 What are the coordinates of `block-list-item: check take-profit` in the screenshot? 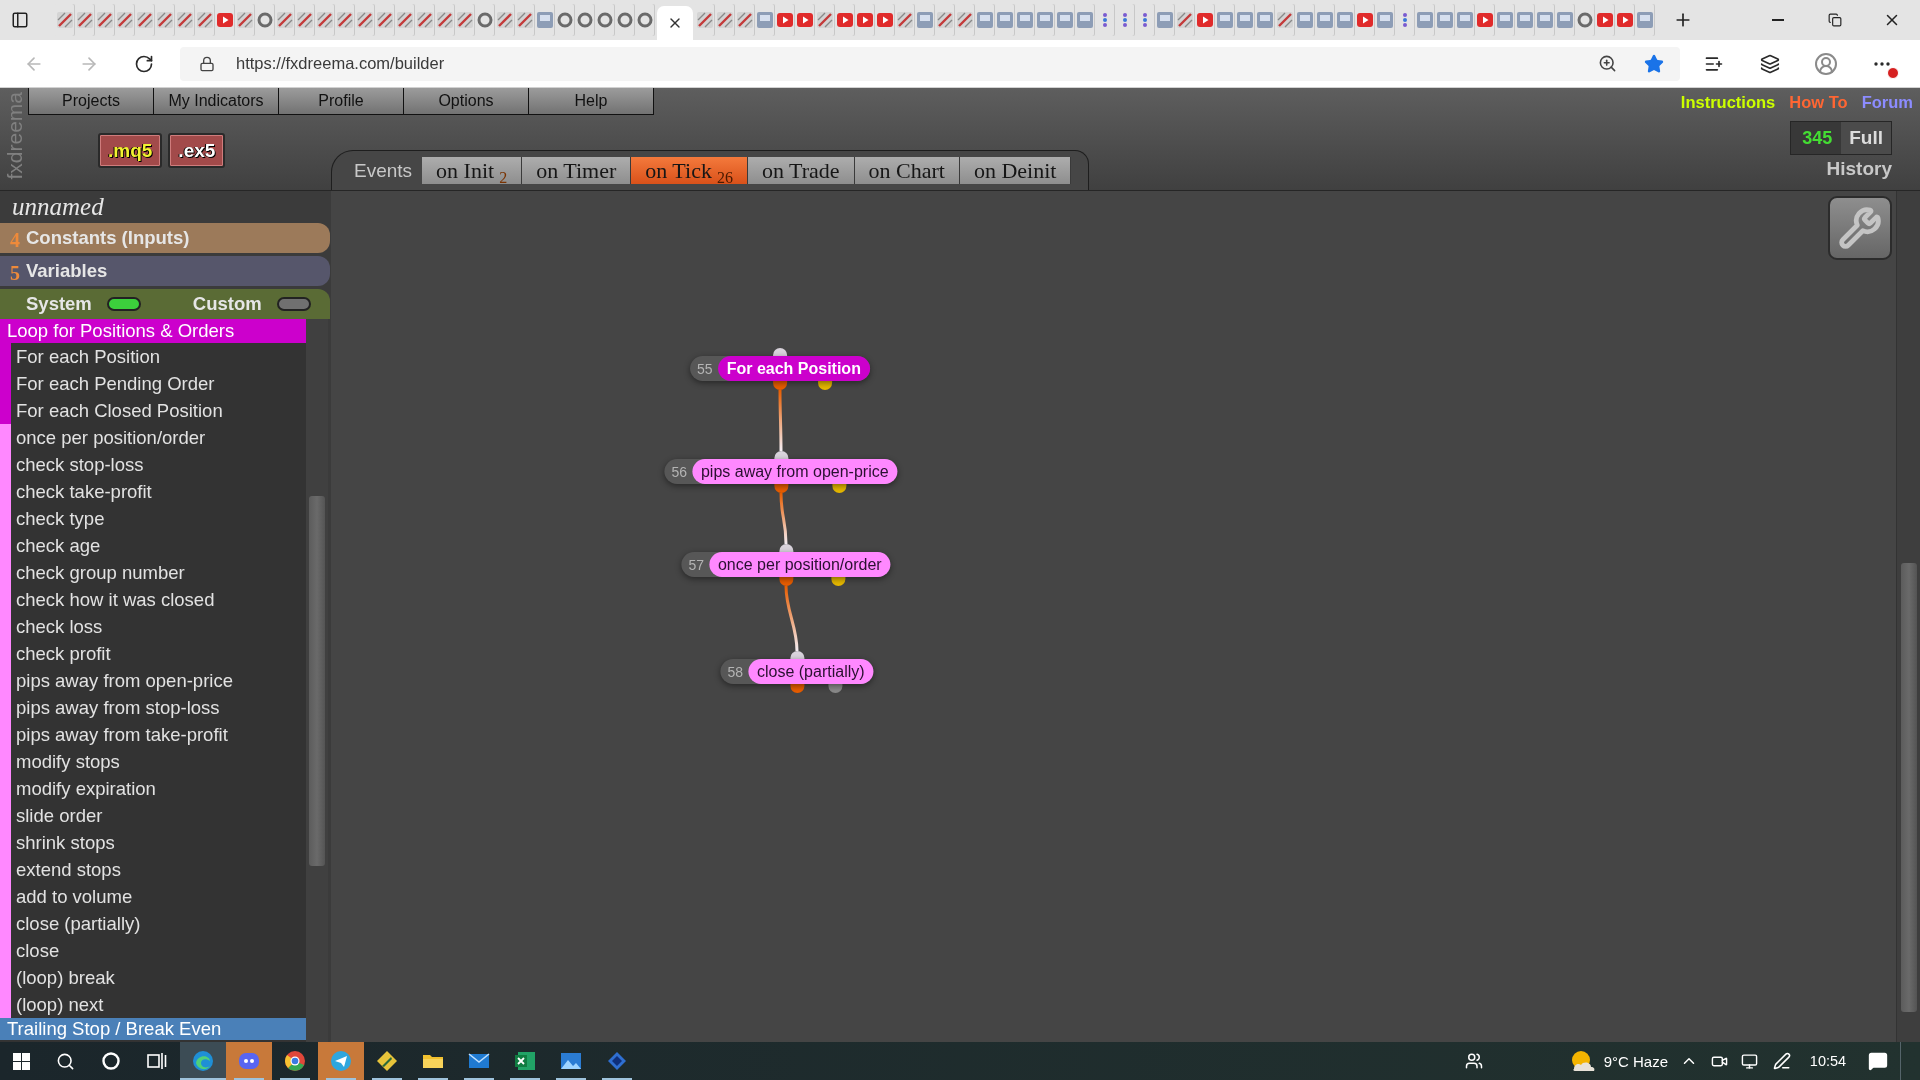 It's located at (153, 491).